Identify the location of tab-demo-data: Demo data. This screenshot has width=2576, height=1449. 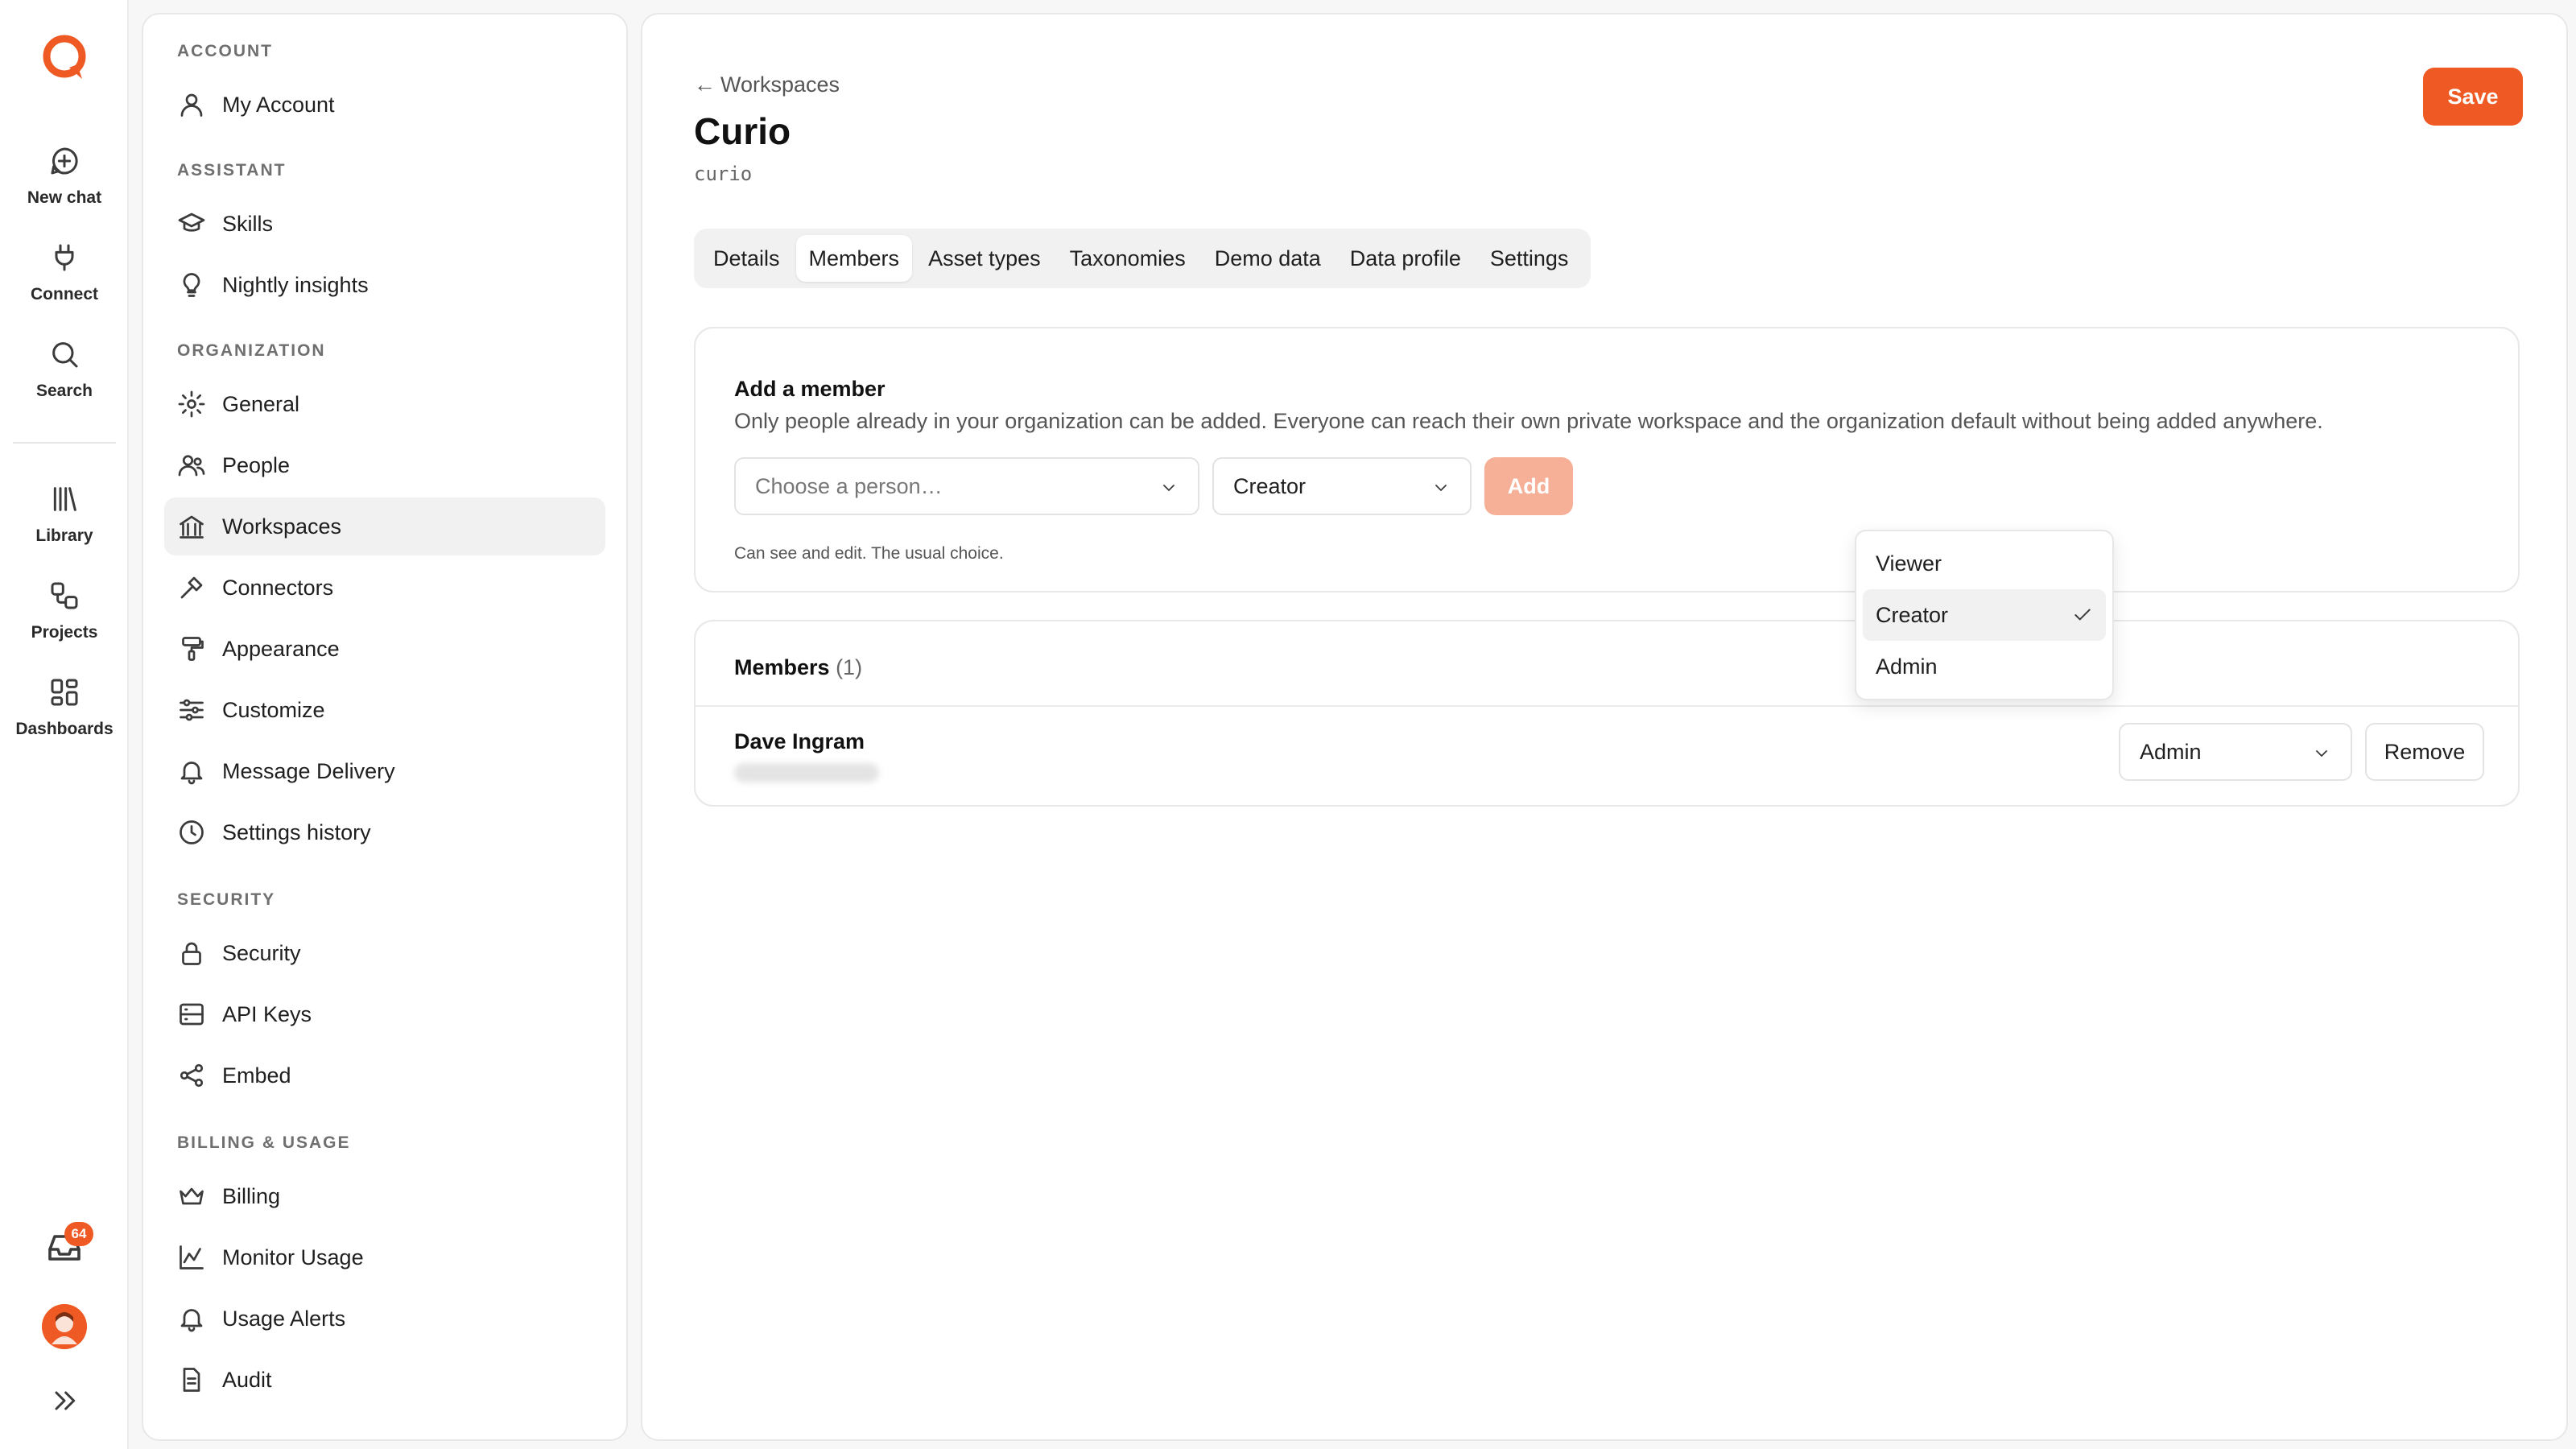
(1268, 258).